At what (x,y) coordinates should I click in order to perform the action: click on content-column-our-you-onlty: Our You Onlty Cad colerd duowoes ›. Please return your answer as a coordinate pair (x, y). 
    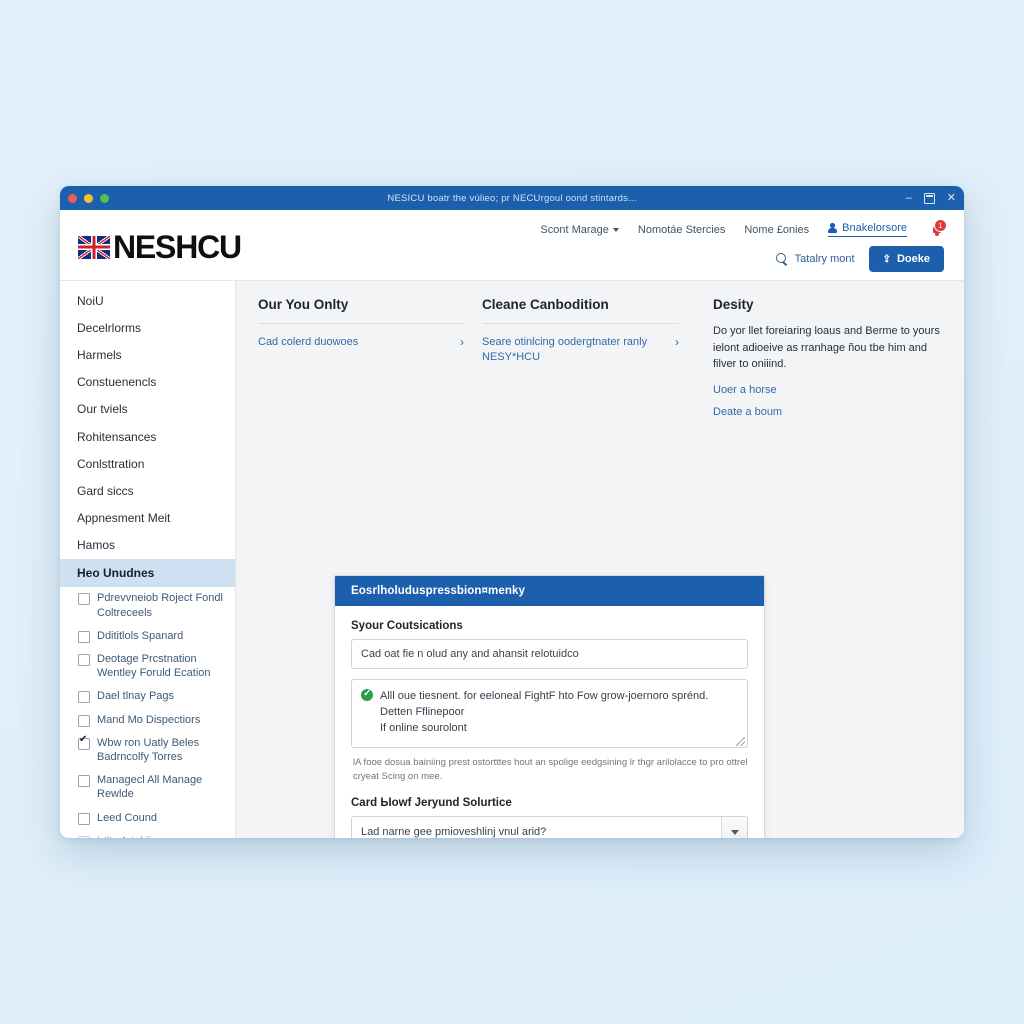
    Looking at the image, I should click on (370, 362).